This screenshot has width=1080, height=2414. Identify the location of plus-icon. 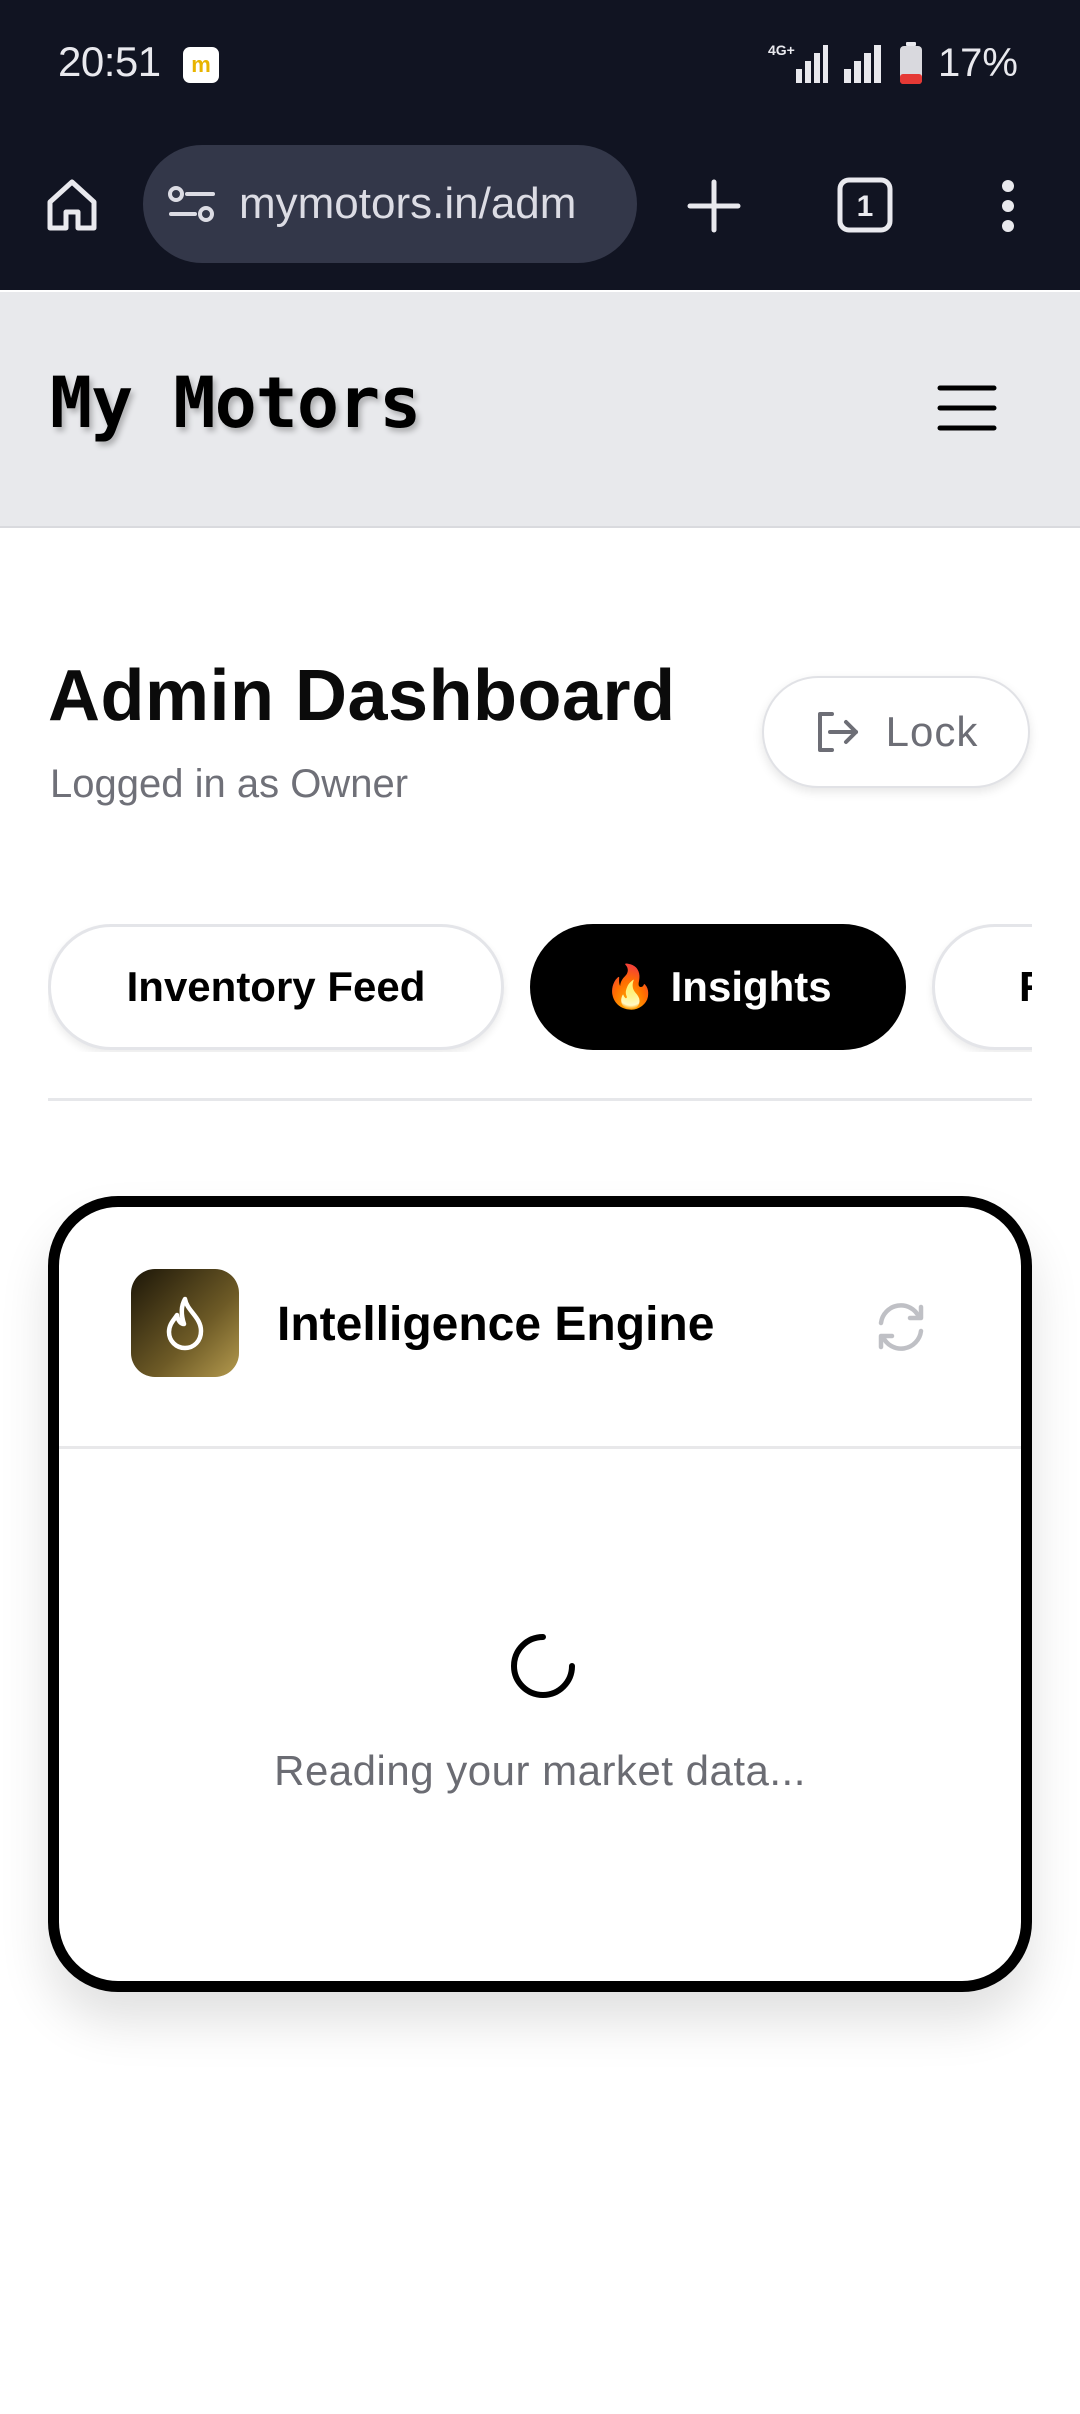
(714, 206).